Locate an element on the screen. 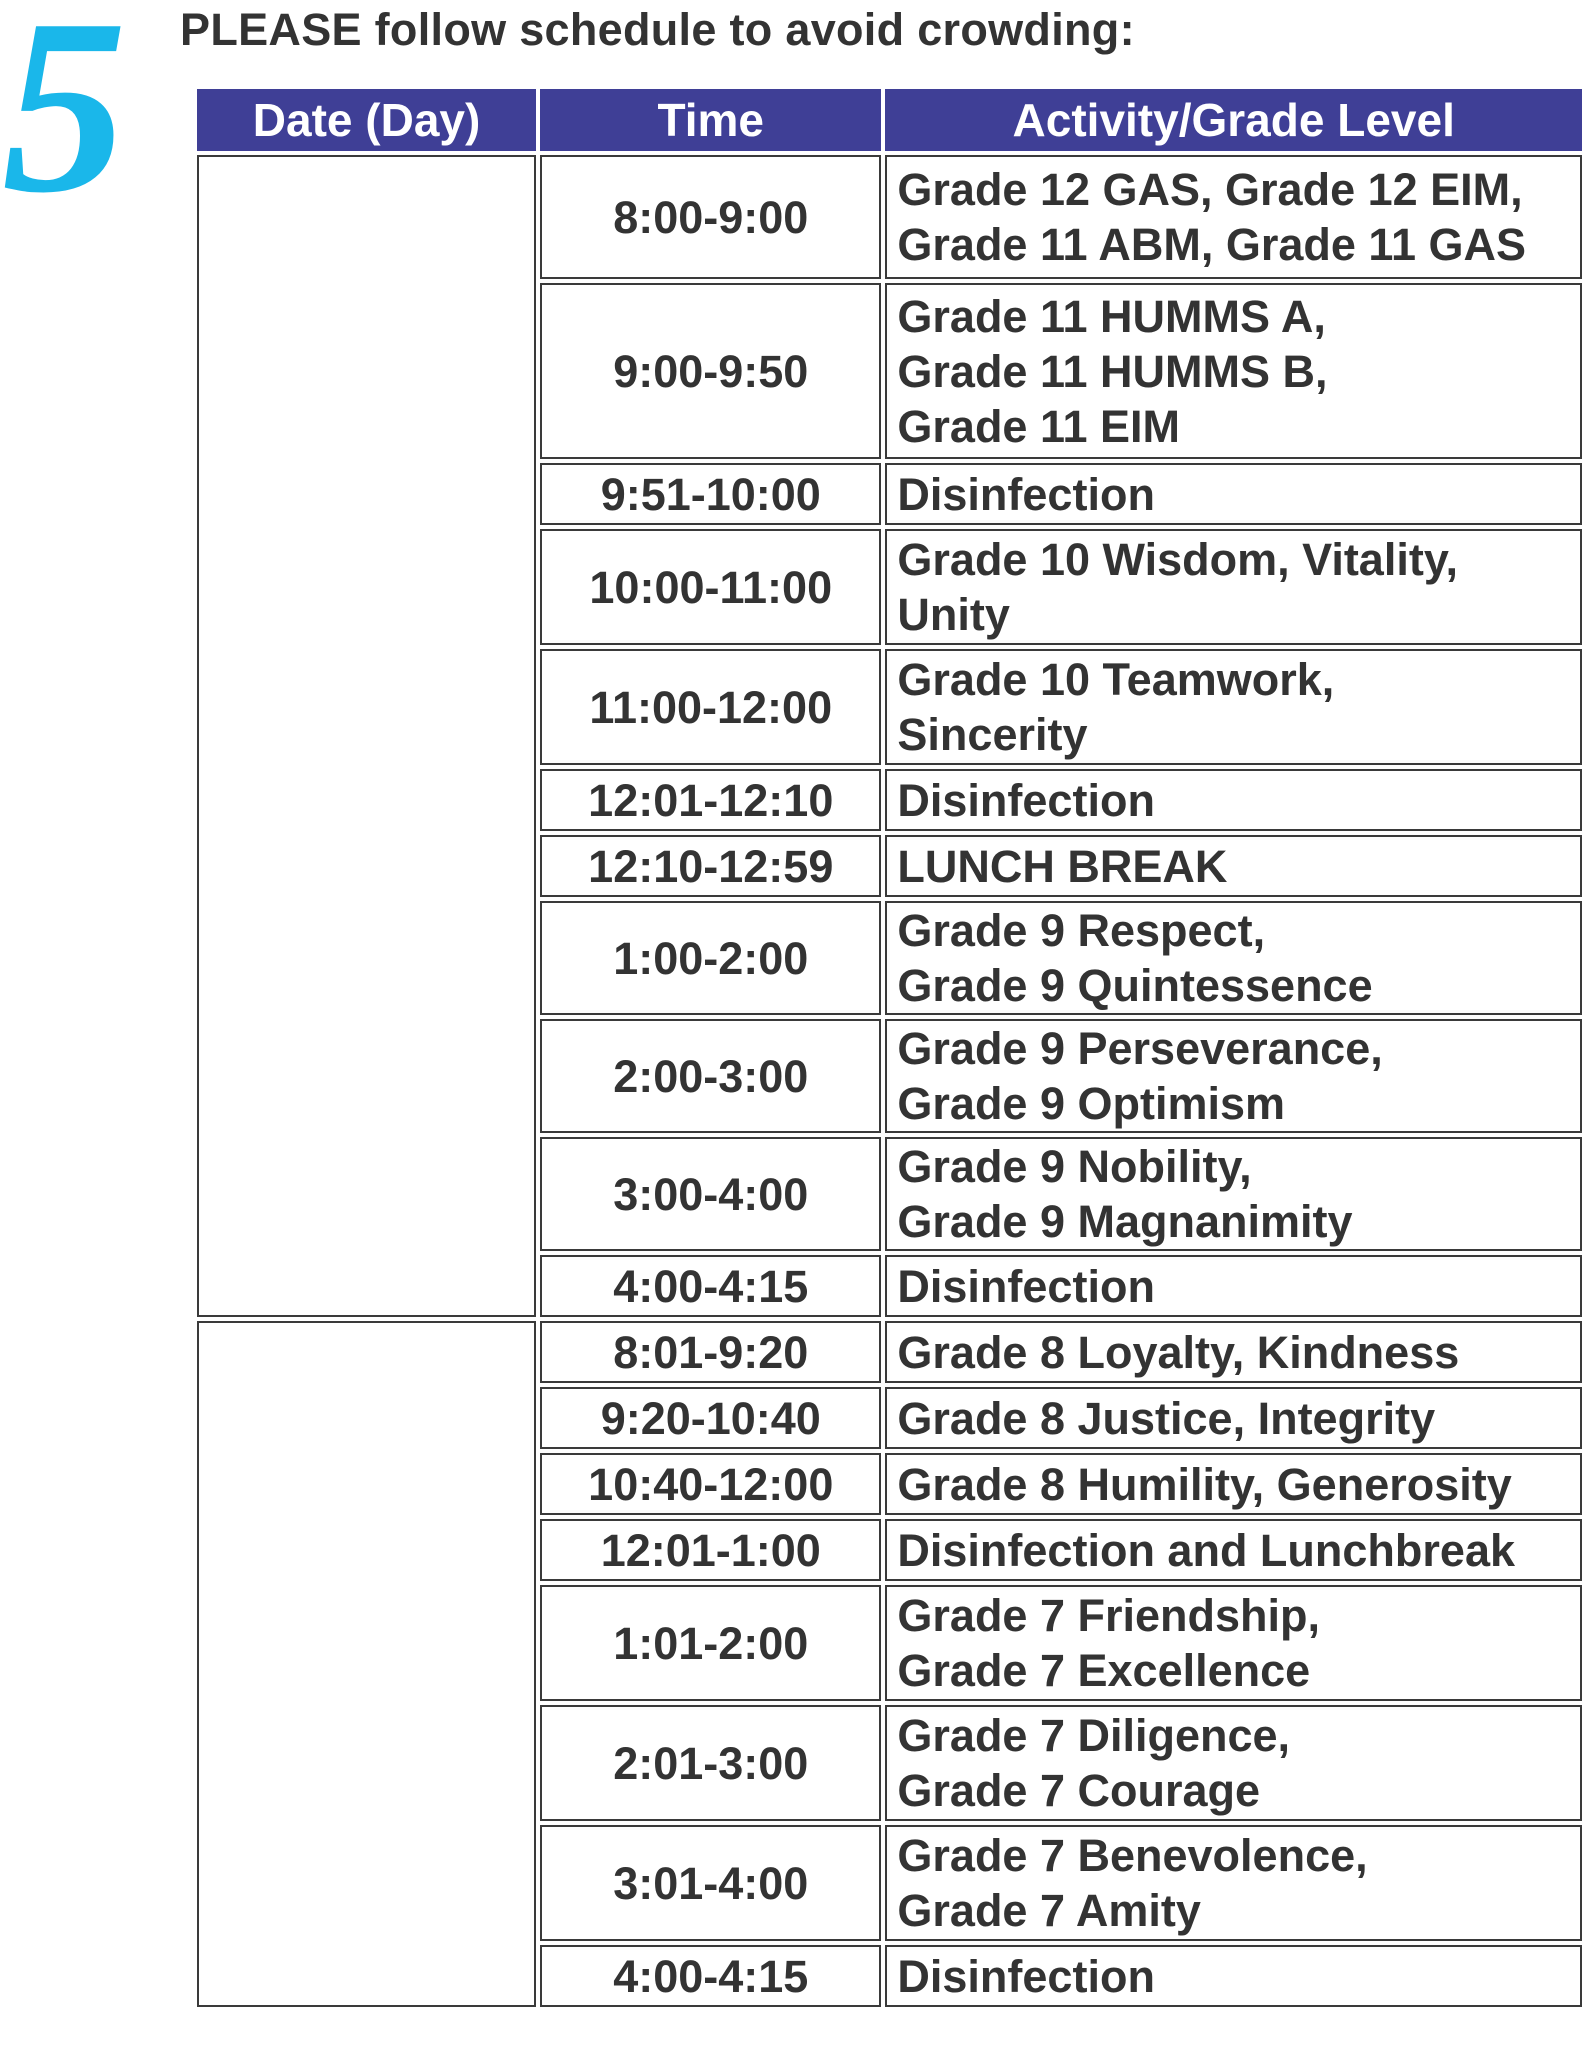 The height and width of the screenshot is (2048, 1586). activity-line: Grade 8 Justice, Integrity is located at coordinates (1166, 1418).